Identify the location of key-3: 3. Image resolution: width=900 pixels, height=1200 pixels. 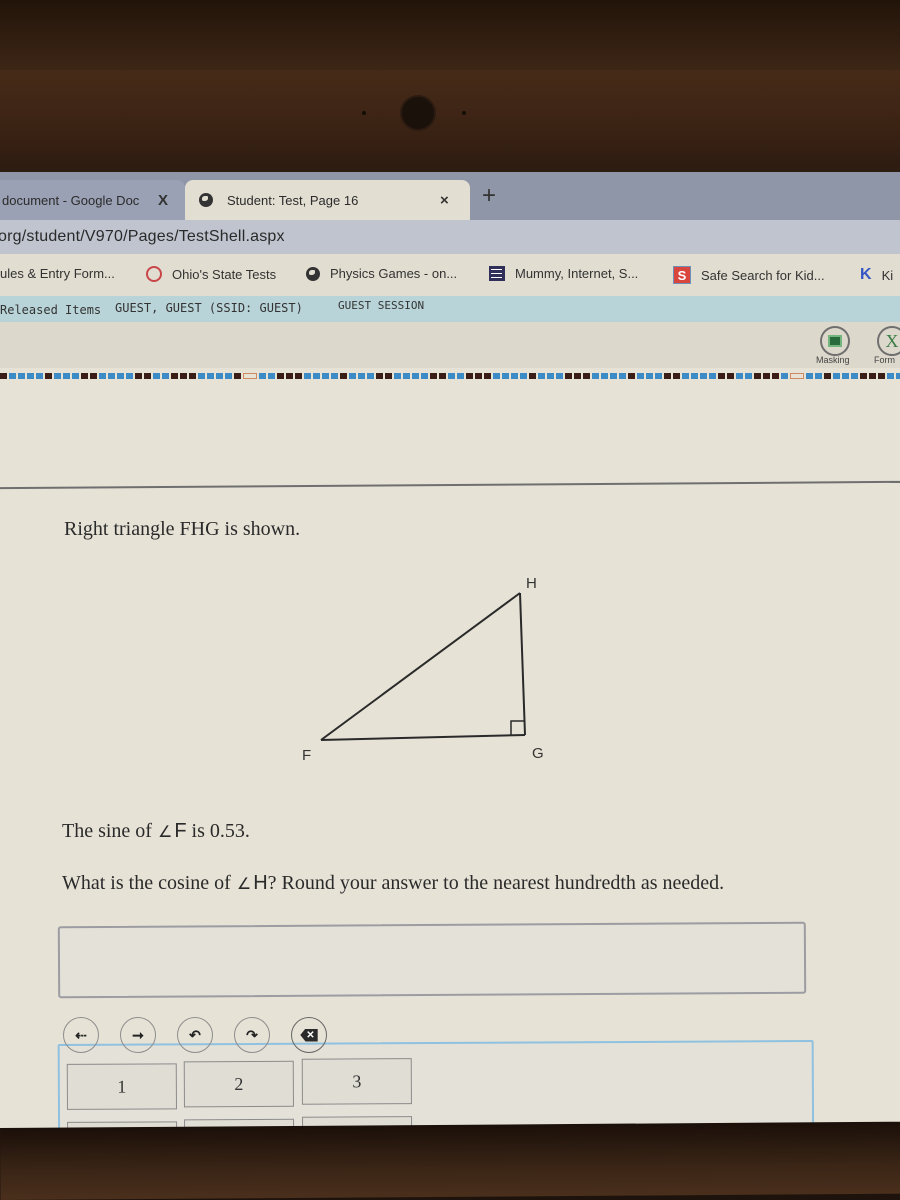
(356, 1081).